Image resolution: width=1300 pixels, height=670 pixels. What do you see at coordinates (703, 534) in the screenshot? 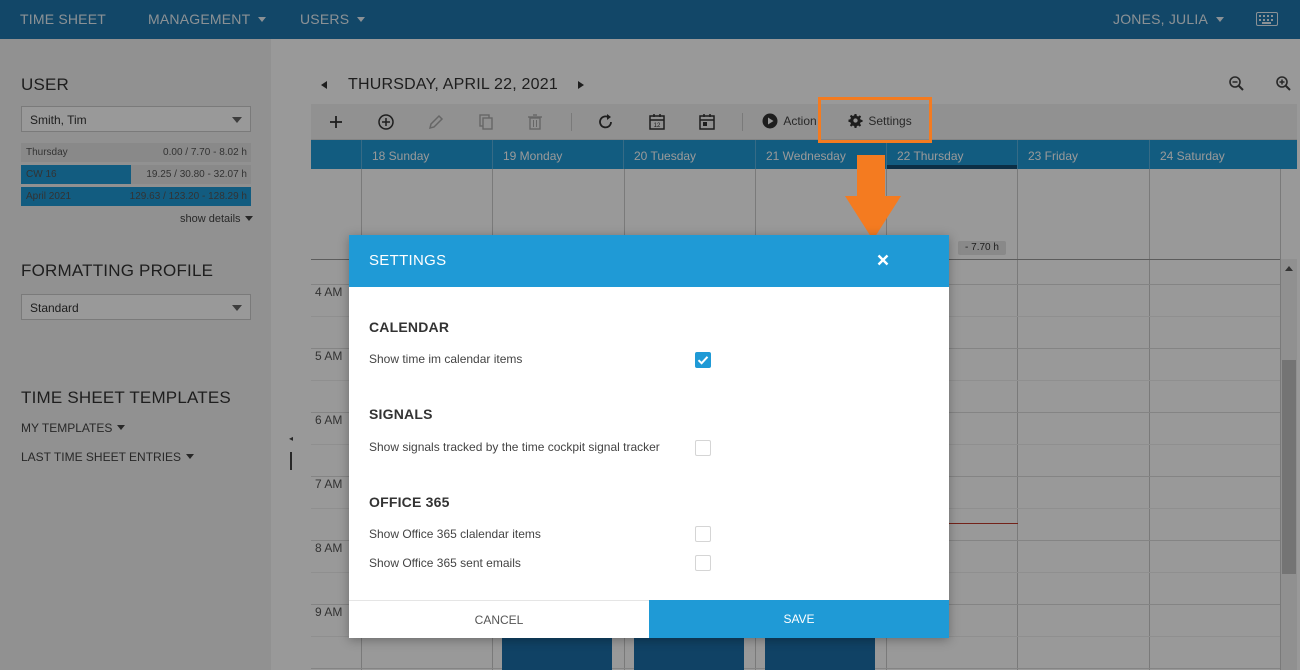
I see `option-o365-calendar-checkbox` at bounding box center [703, 534].